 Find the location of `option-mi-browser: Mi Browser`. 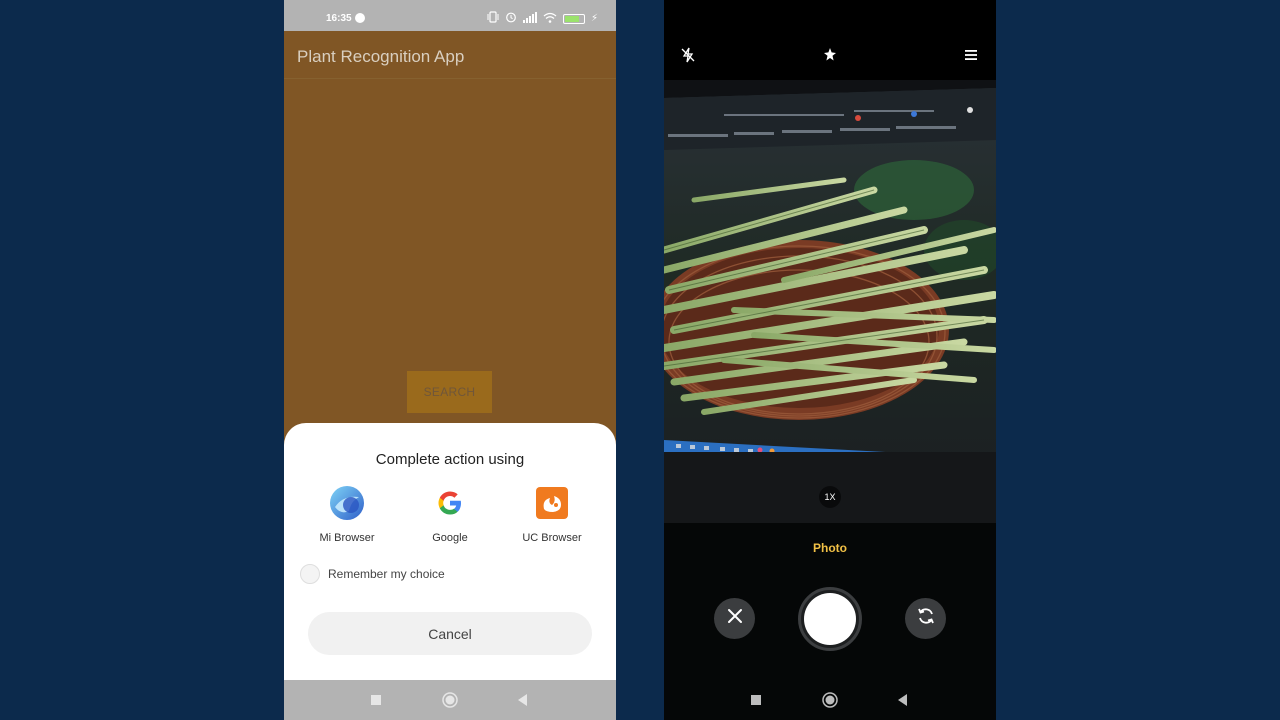

option-mi-browser: Mi Browser is located at coordinates (347, 514).